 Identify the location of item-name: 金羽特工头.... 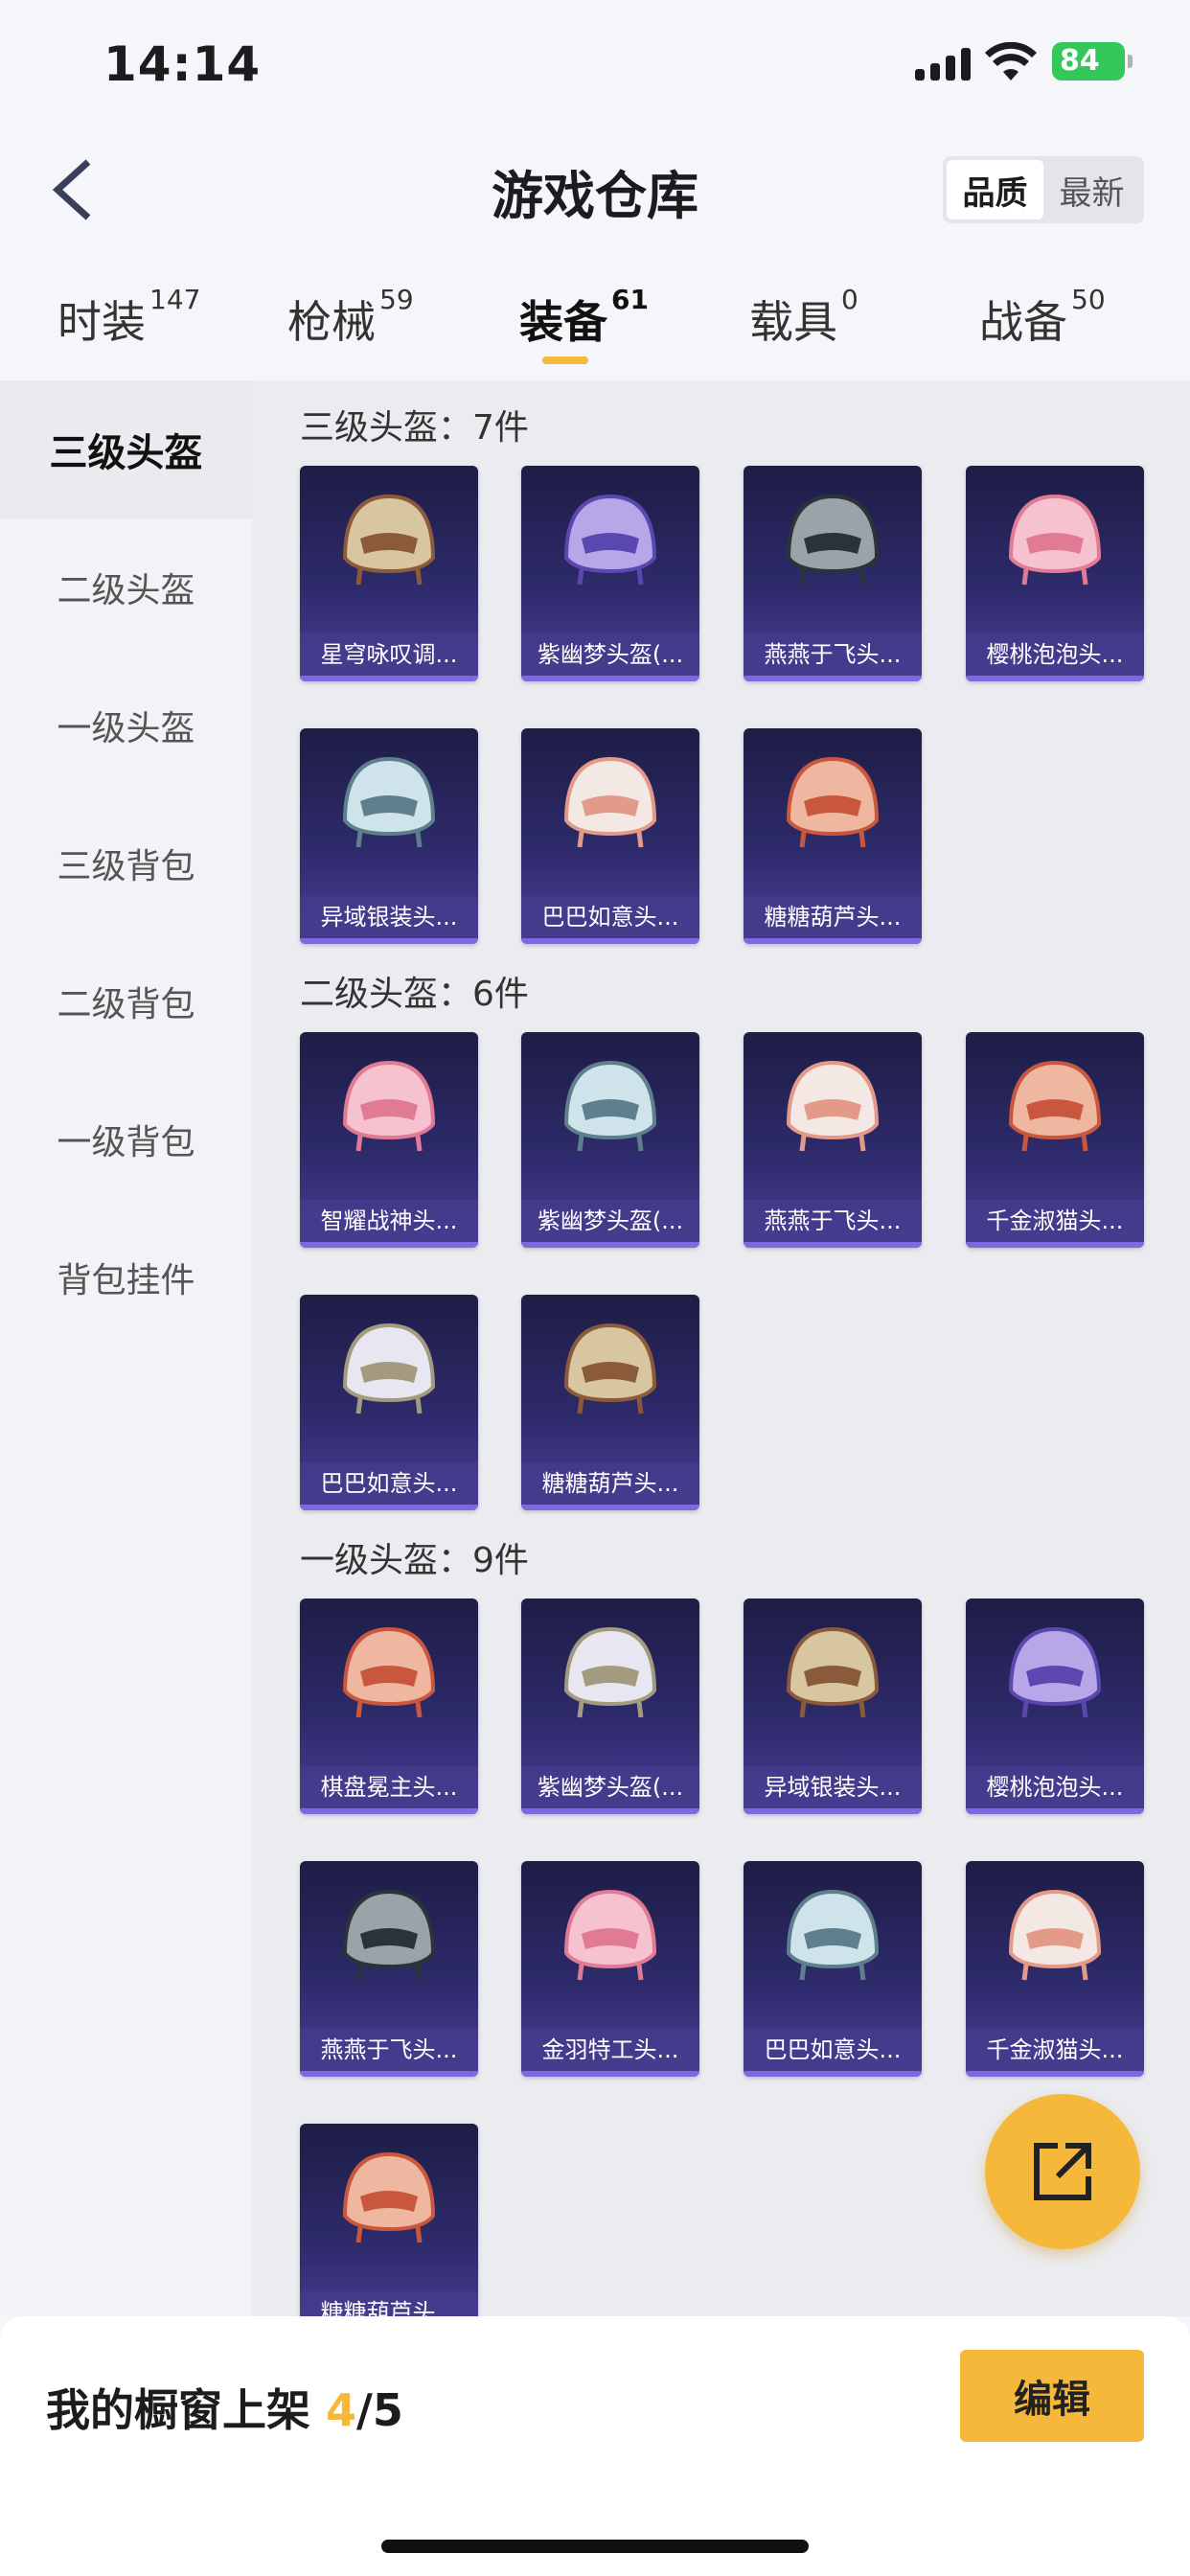
(610, 2050).